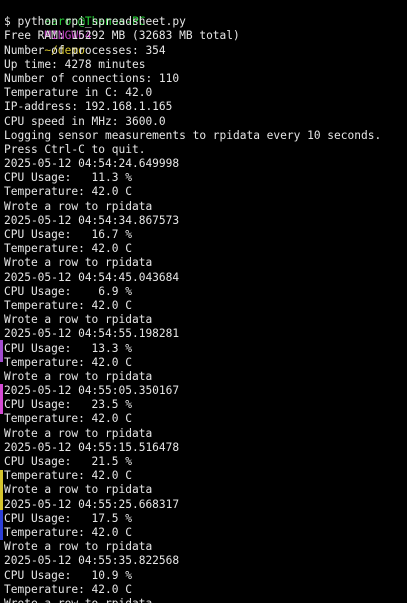 Image resolution: width=407 pixels, height=603 pixels. What do you see at coordinates (205, 28) in the screenshot?
I see `prompt-line: aaron@Thanos-PC MINGW64 ~/demo` at bounding box center [205, 28].